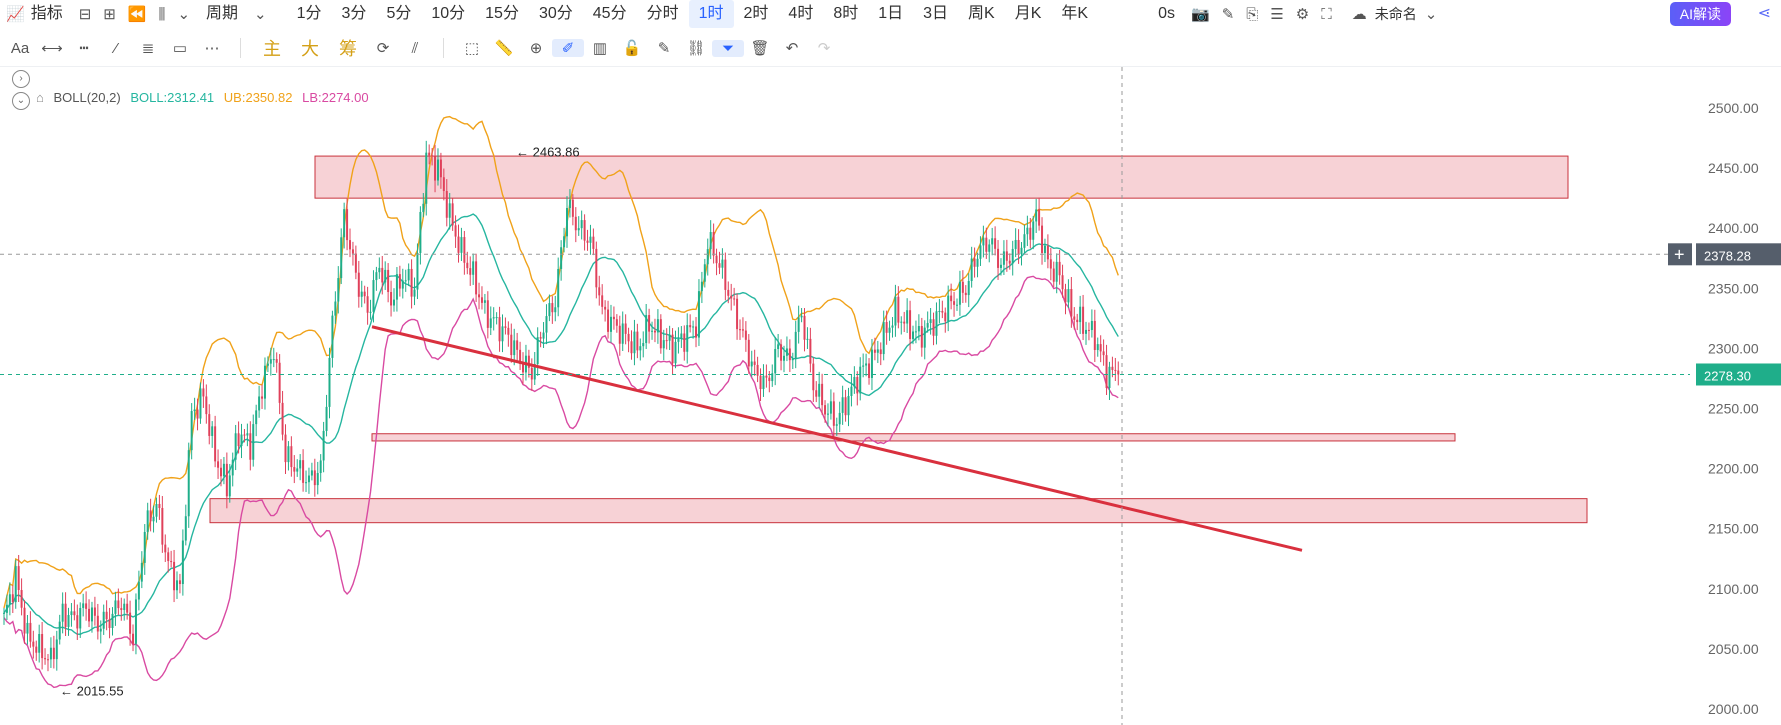 The width and height of the screenshot is (1781, 725). I want to click on indicator-icon: 📈, so click(15, 14).